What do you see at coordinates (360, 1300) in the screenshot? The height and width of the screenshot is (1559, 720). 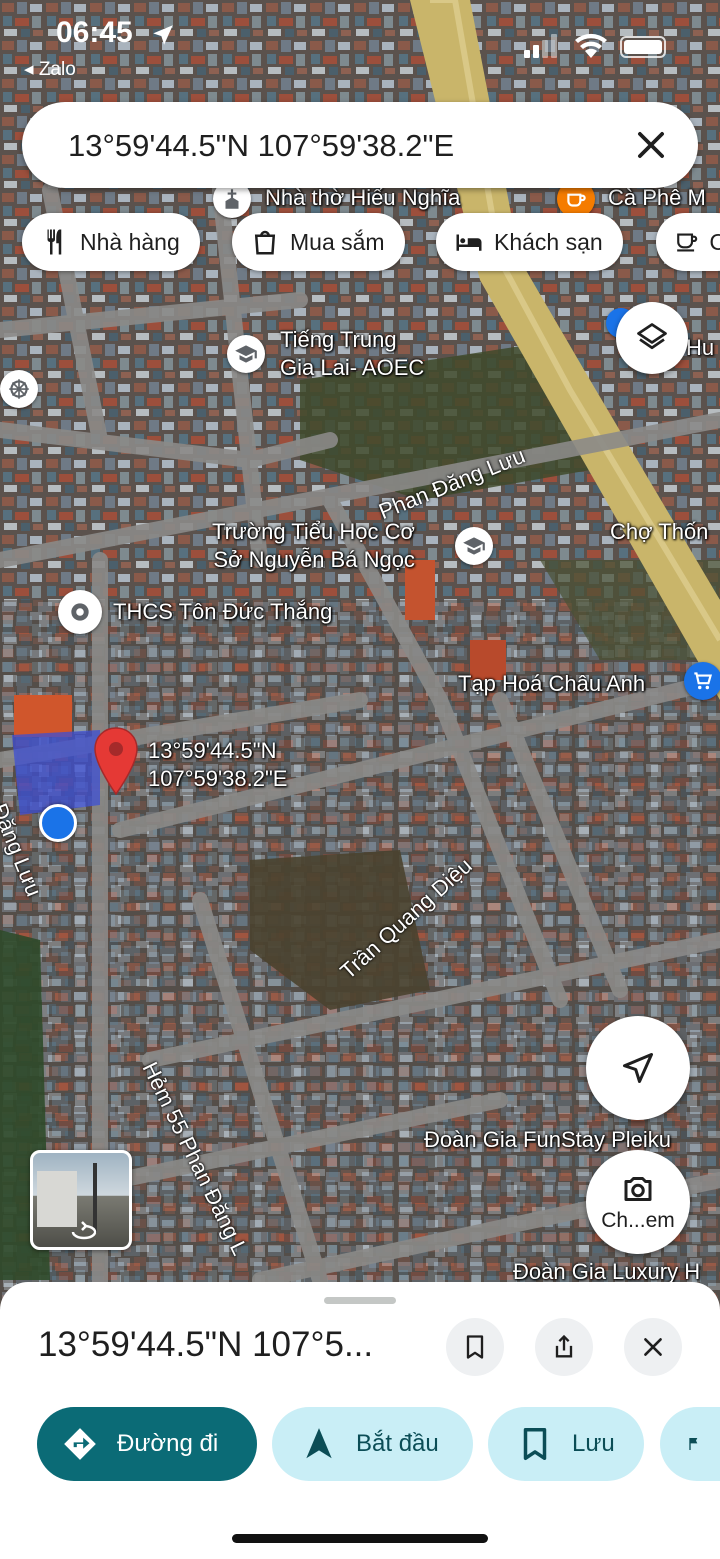 I see `sheet-drag-handle` at bounding box center [360, 1300].